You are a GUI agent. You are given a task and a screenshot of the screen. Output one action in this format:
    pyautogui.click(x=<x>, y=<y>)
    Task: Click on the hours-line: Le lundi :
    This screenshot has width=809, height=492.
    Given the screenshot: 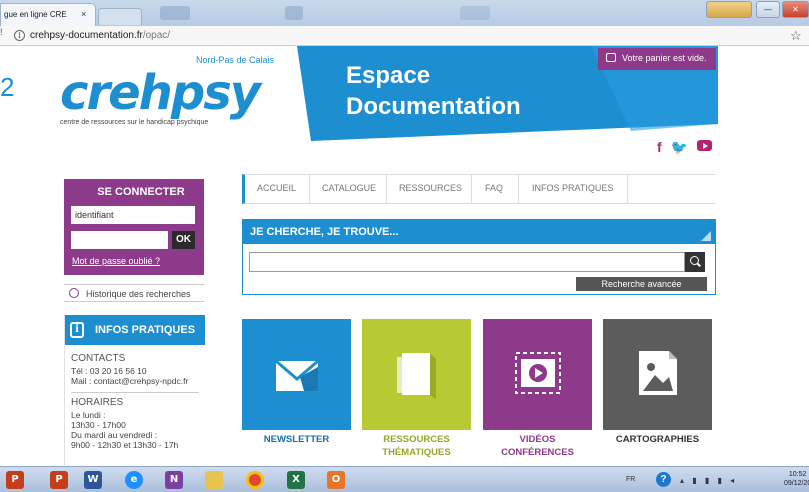 What is the action you would take?
    pyautogui.click(x=88, y=415)
    